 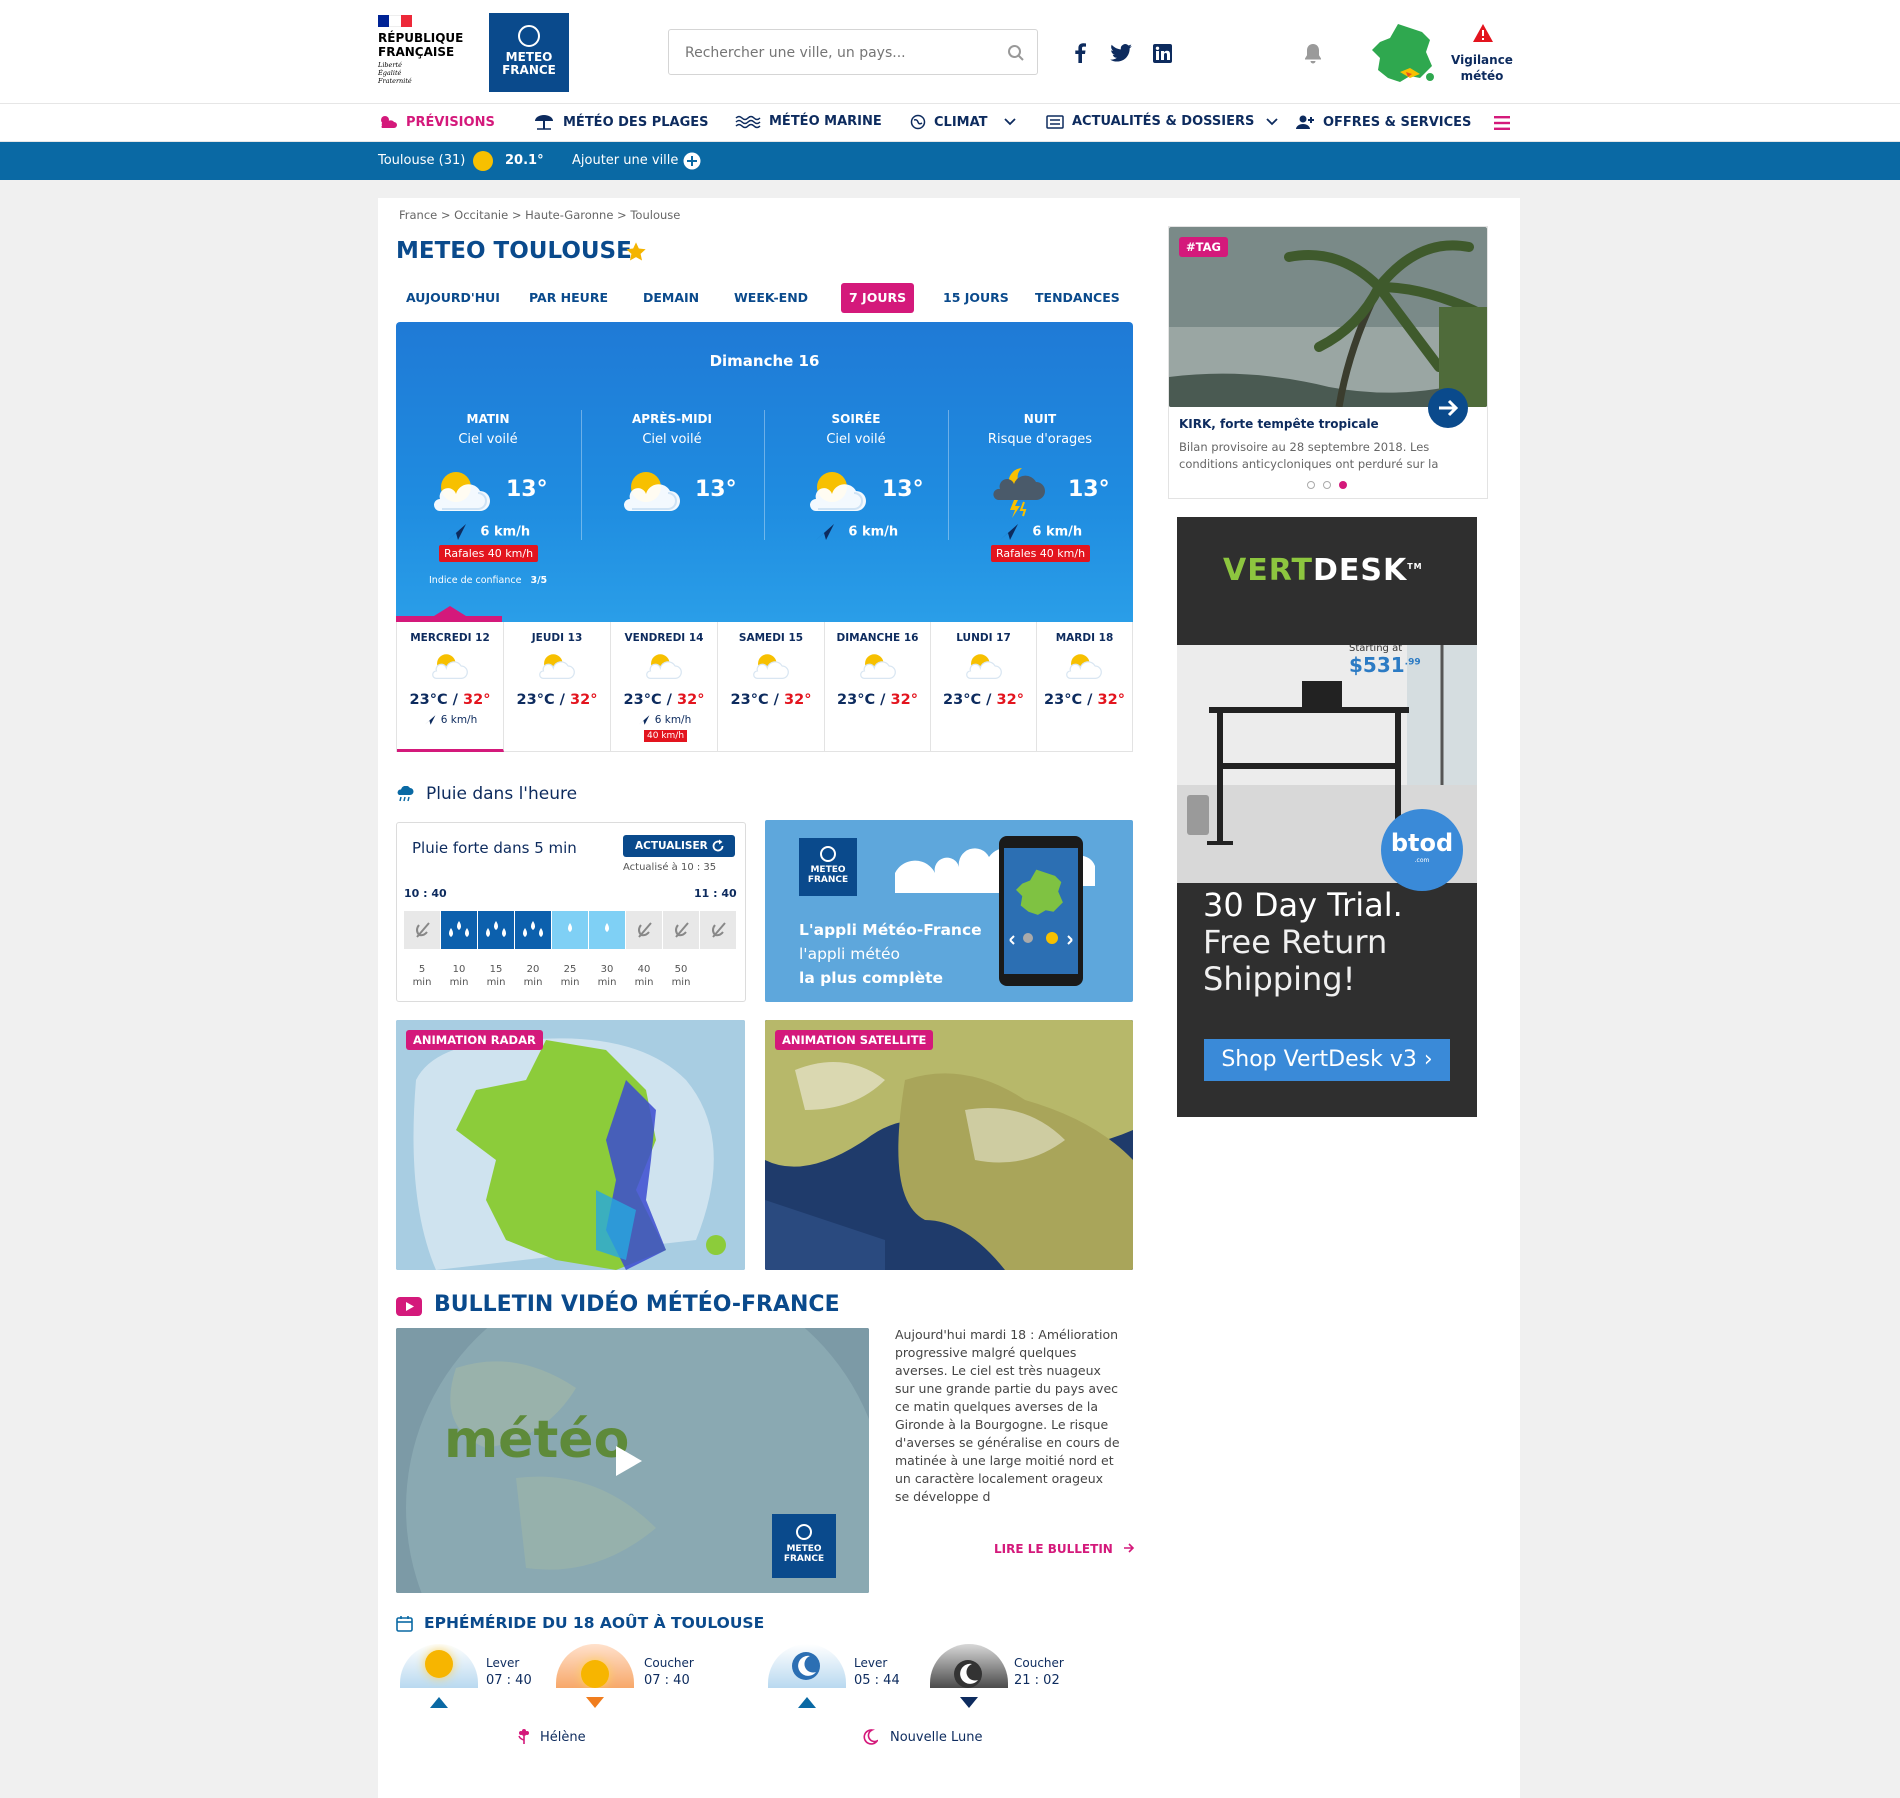 What do you see at coordinates (594, 1623) in the screenshot?
I see `ephemeride-title: EPHÉMÉRIDE DU 18 AOÛT À TOULOUSE` at bounding box center [594, 1623].